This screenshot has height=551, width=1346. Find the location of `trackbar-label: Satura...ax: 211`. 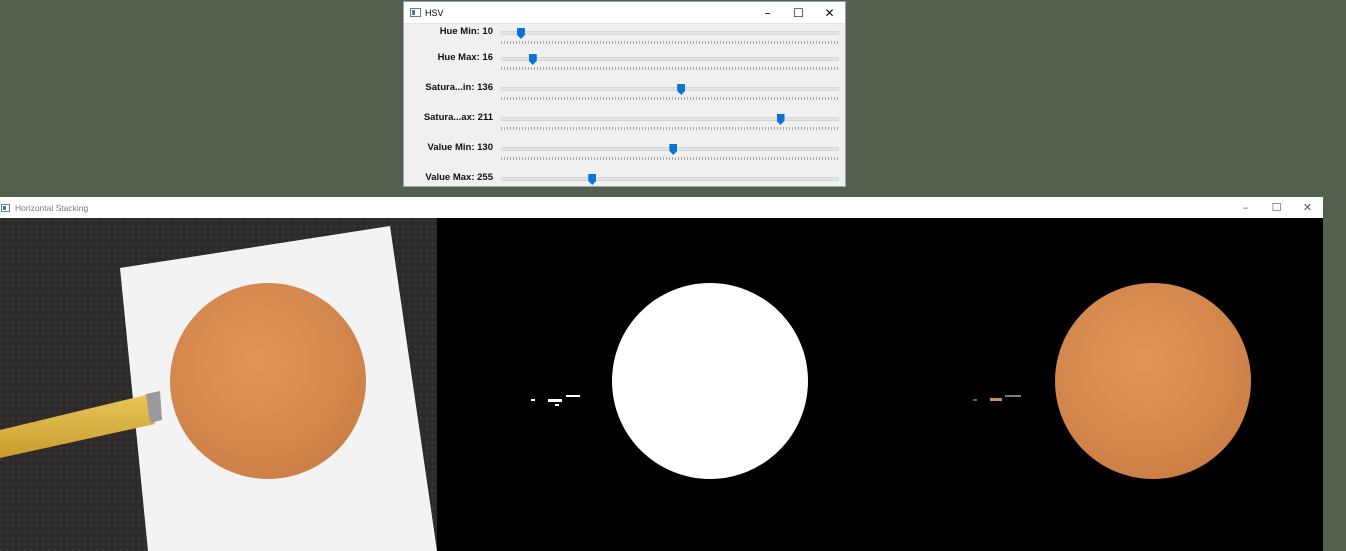

trackbar-label: Satura...ax: 211 is located at coordinates (458, 117).